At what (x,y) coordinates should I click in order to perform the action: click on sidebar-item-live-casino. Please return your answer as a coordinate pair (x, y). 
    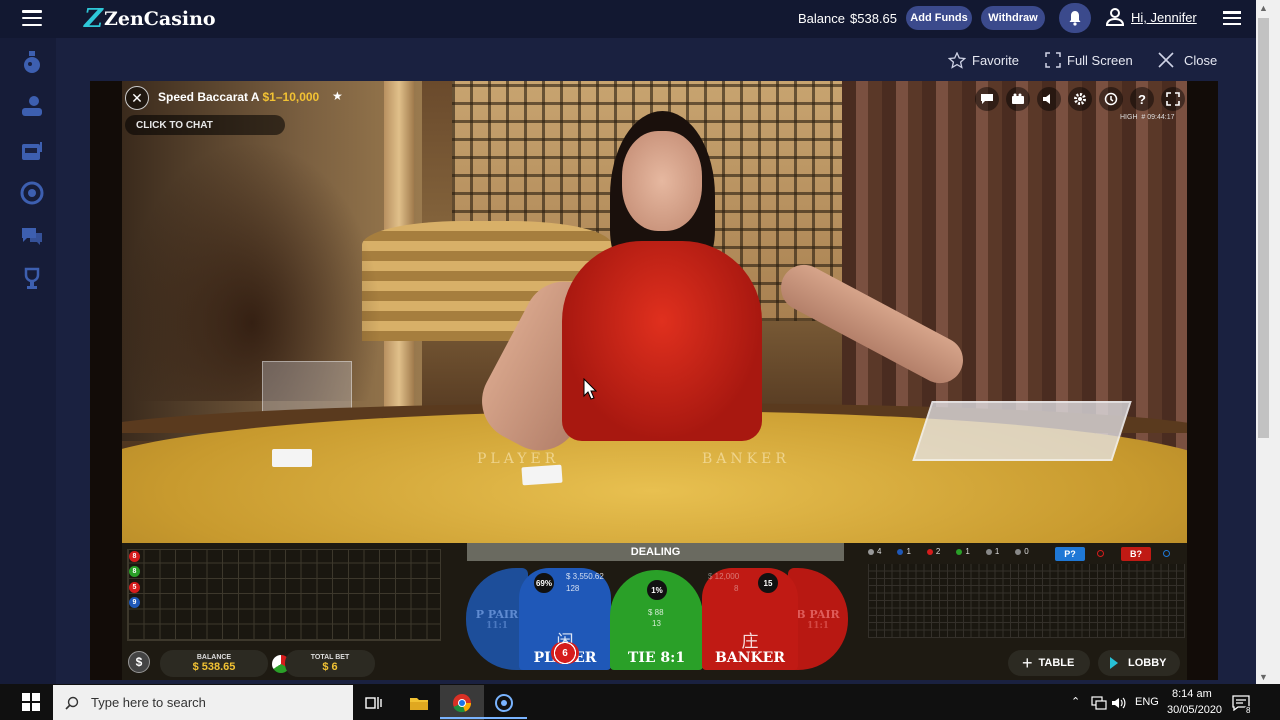
    Looking at the image, I should click on (32, 106).